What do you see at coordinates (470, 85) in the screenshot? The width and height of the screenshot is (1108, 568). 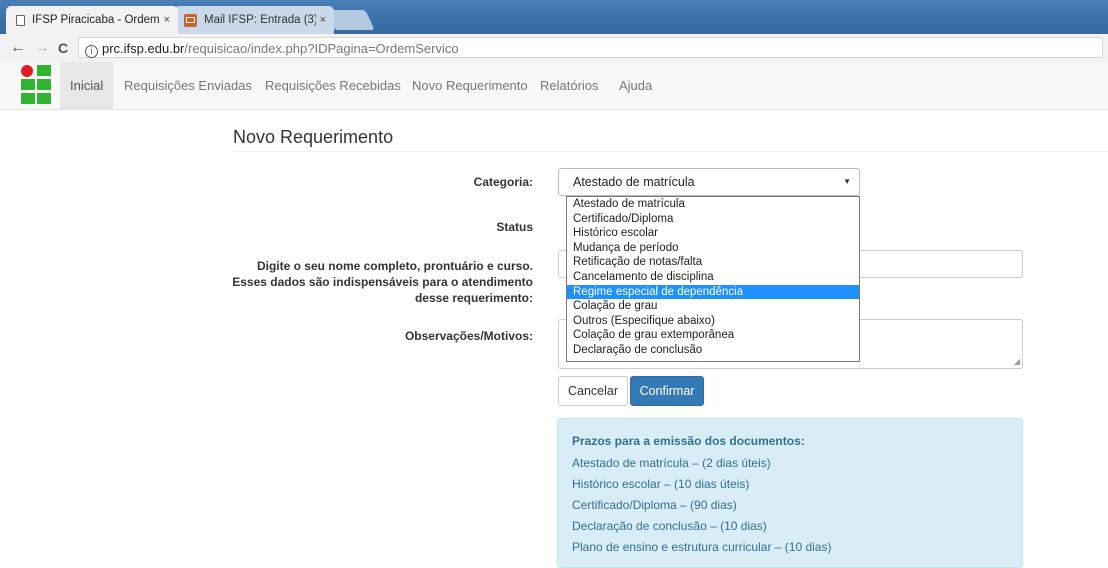 I see `nav-novo-requerimento: Novo Requerimento` at bounding box center [470, 85].